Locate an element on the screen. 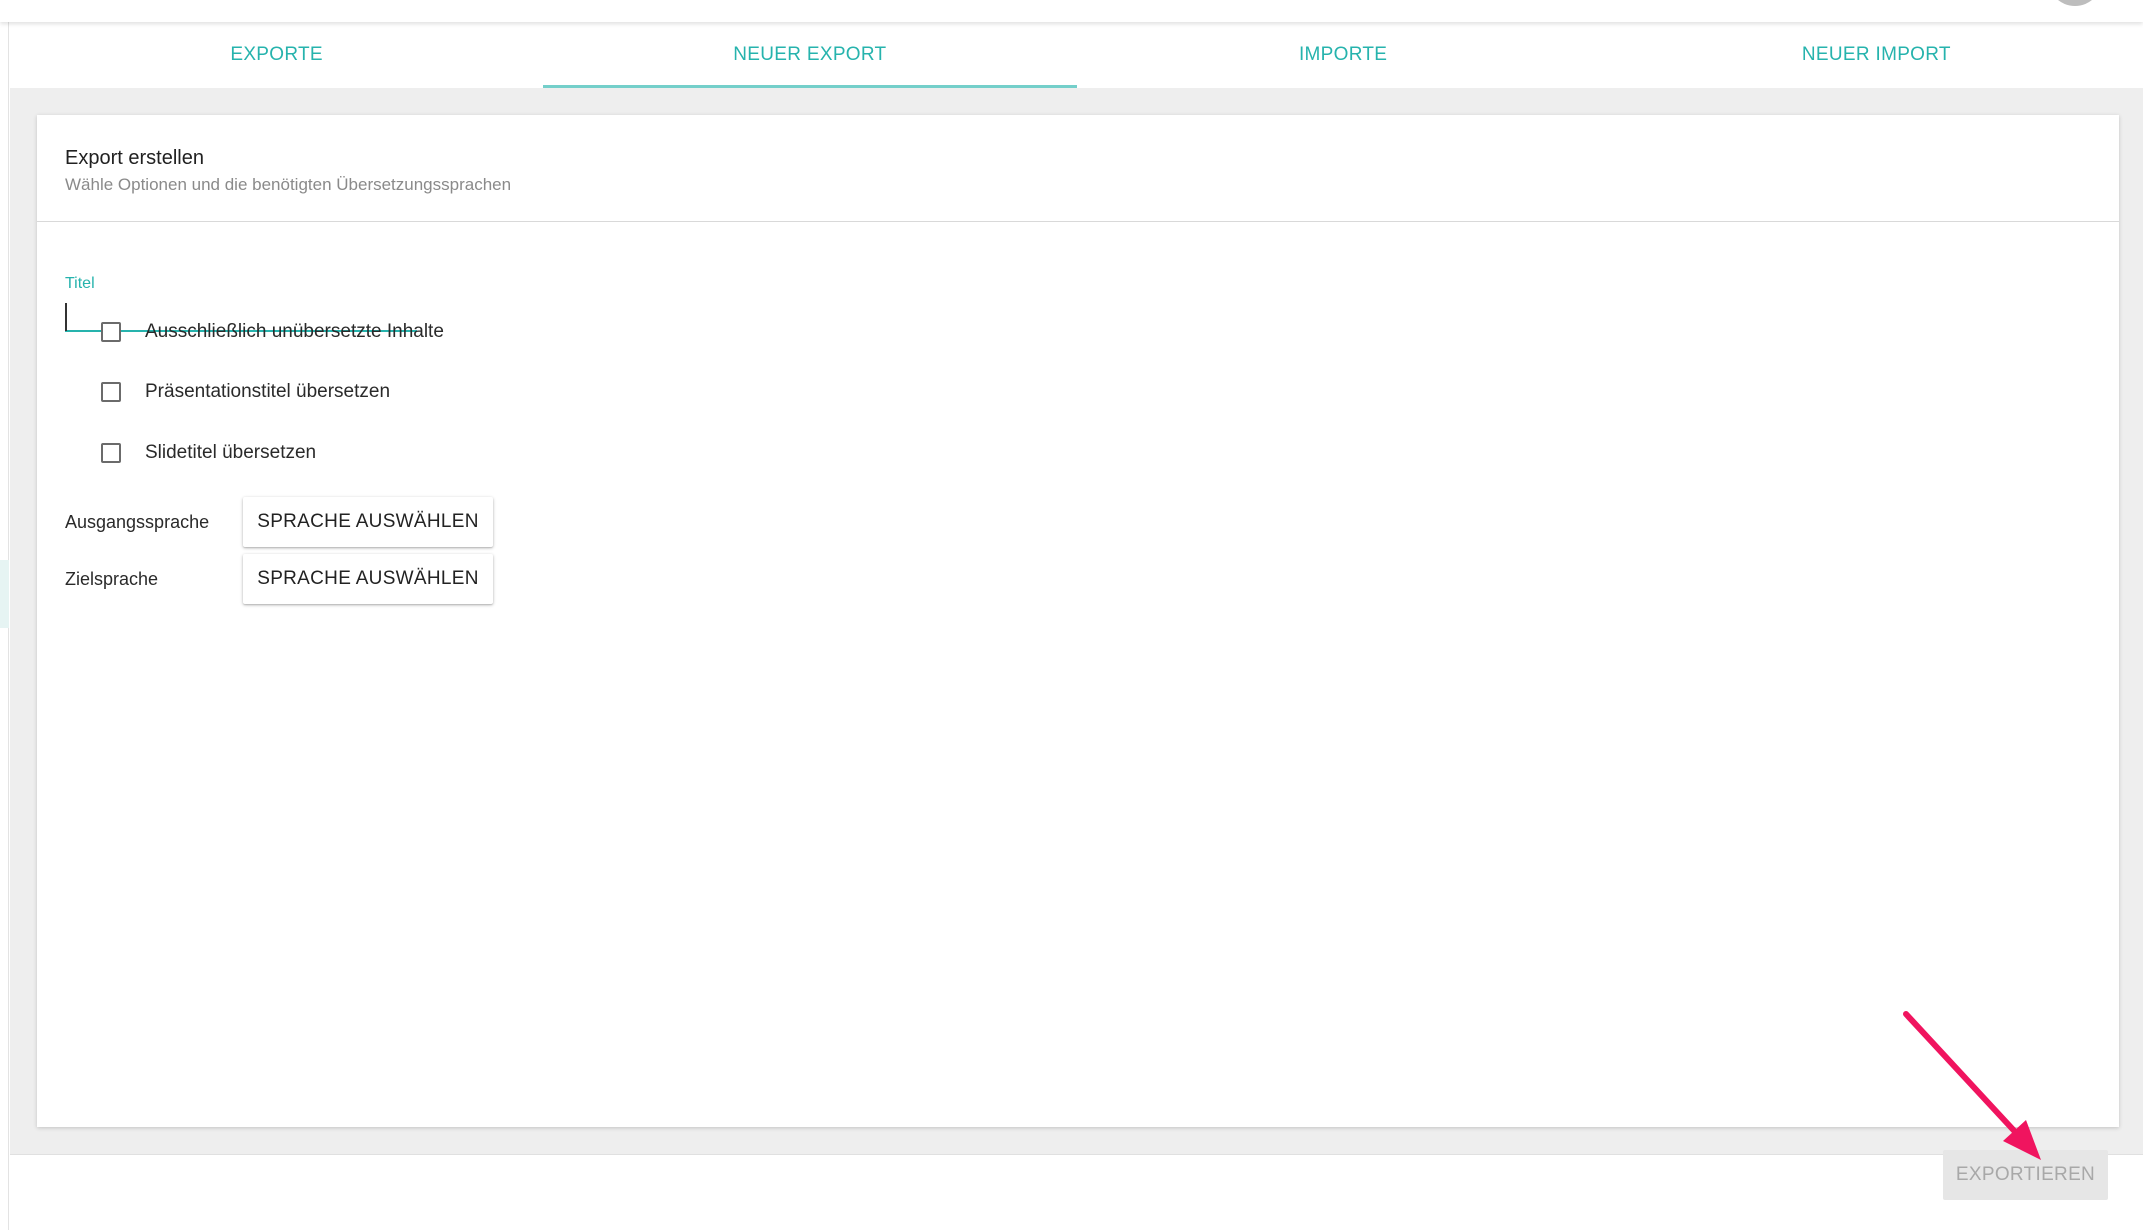 The image size is (2143, 1230). checkbox-row-untranslated-only: Ausschließlich unübersetzte Inhalte is located at coordinates (272, 332).